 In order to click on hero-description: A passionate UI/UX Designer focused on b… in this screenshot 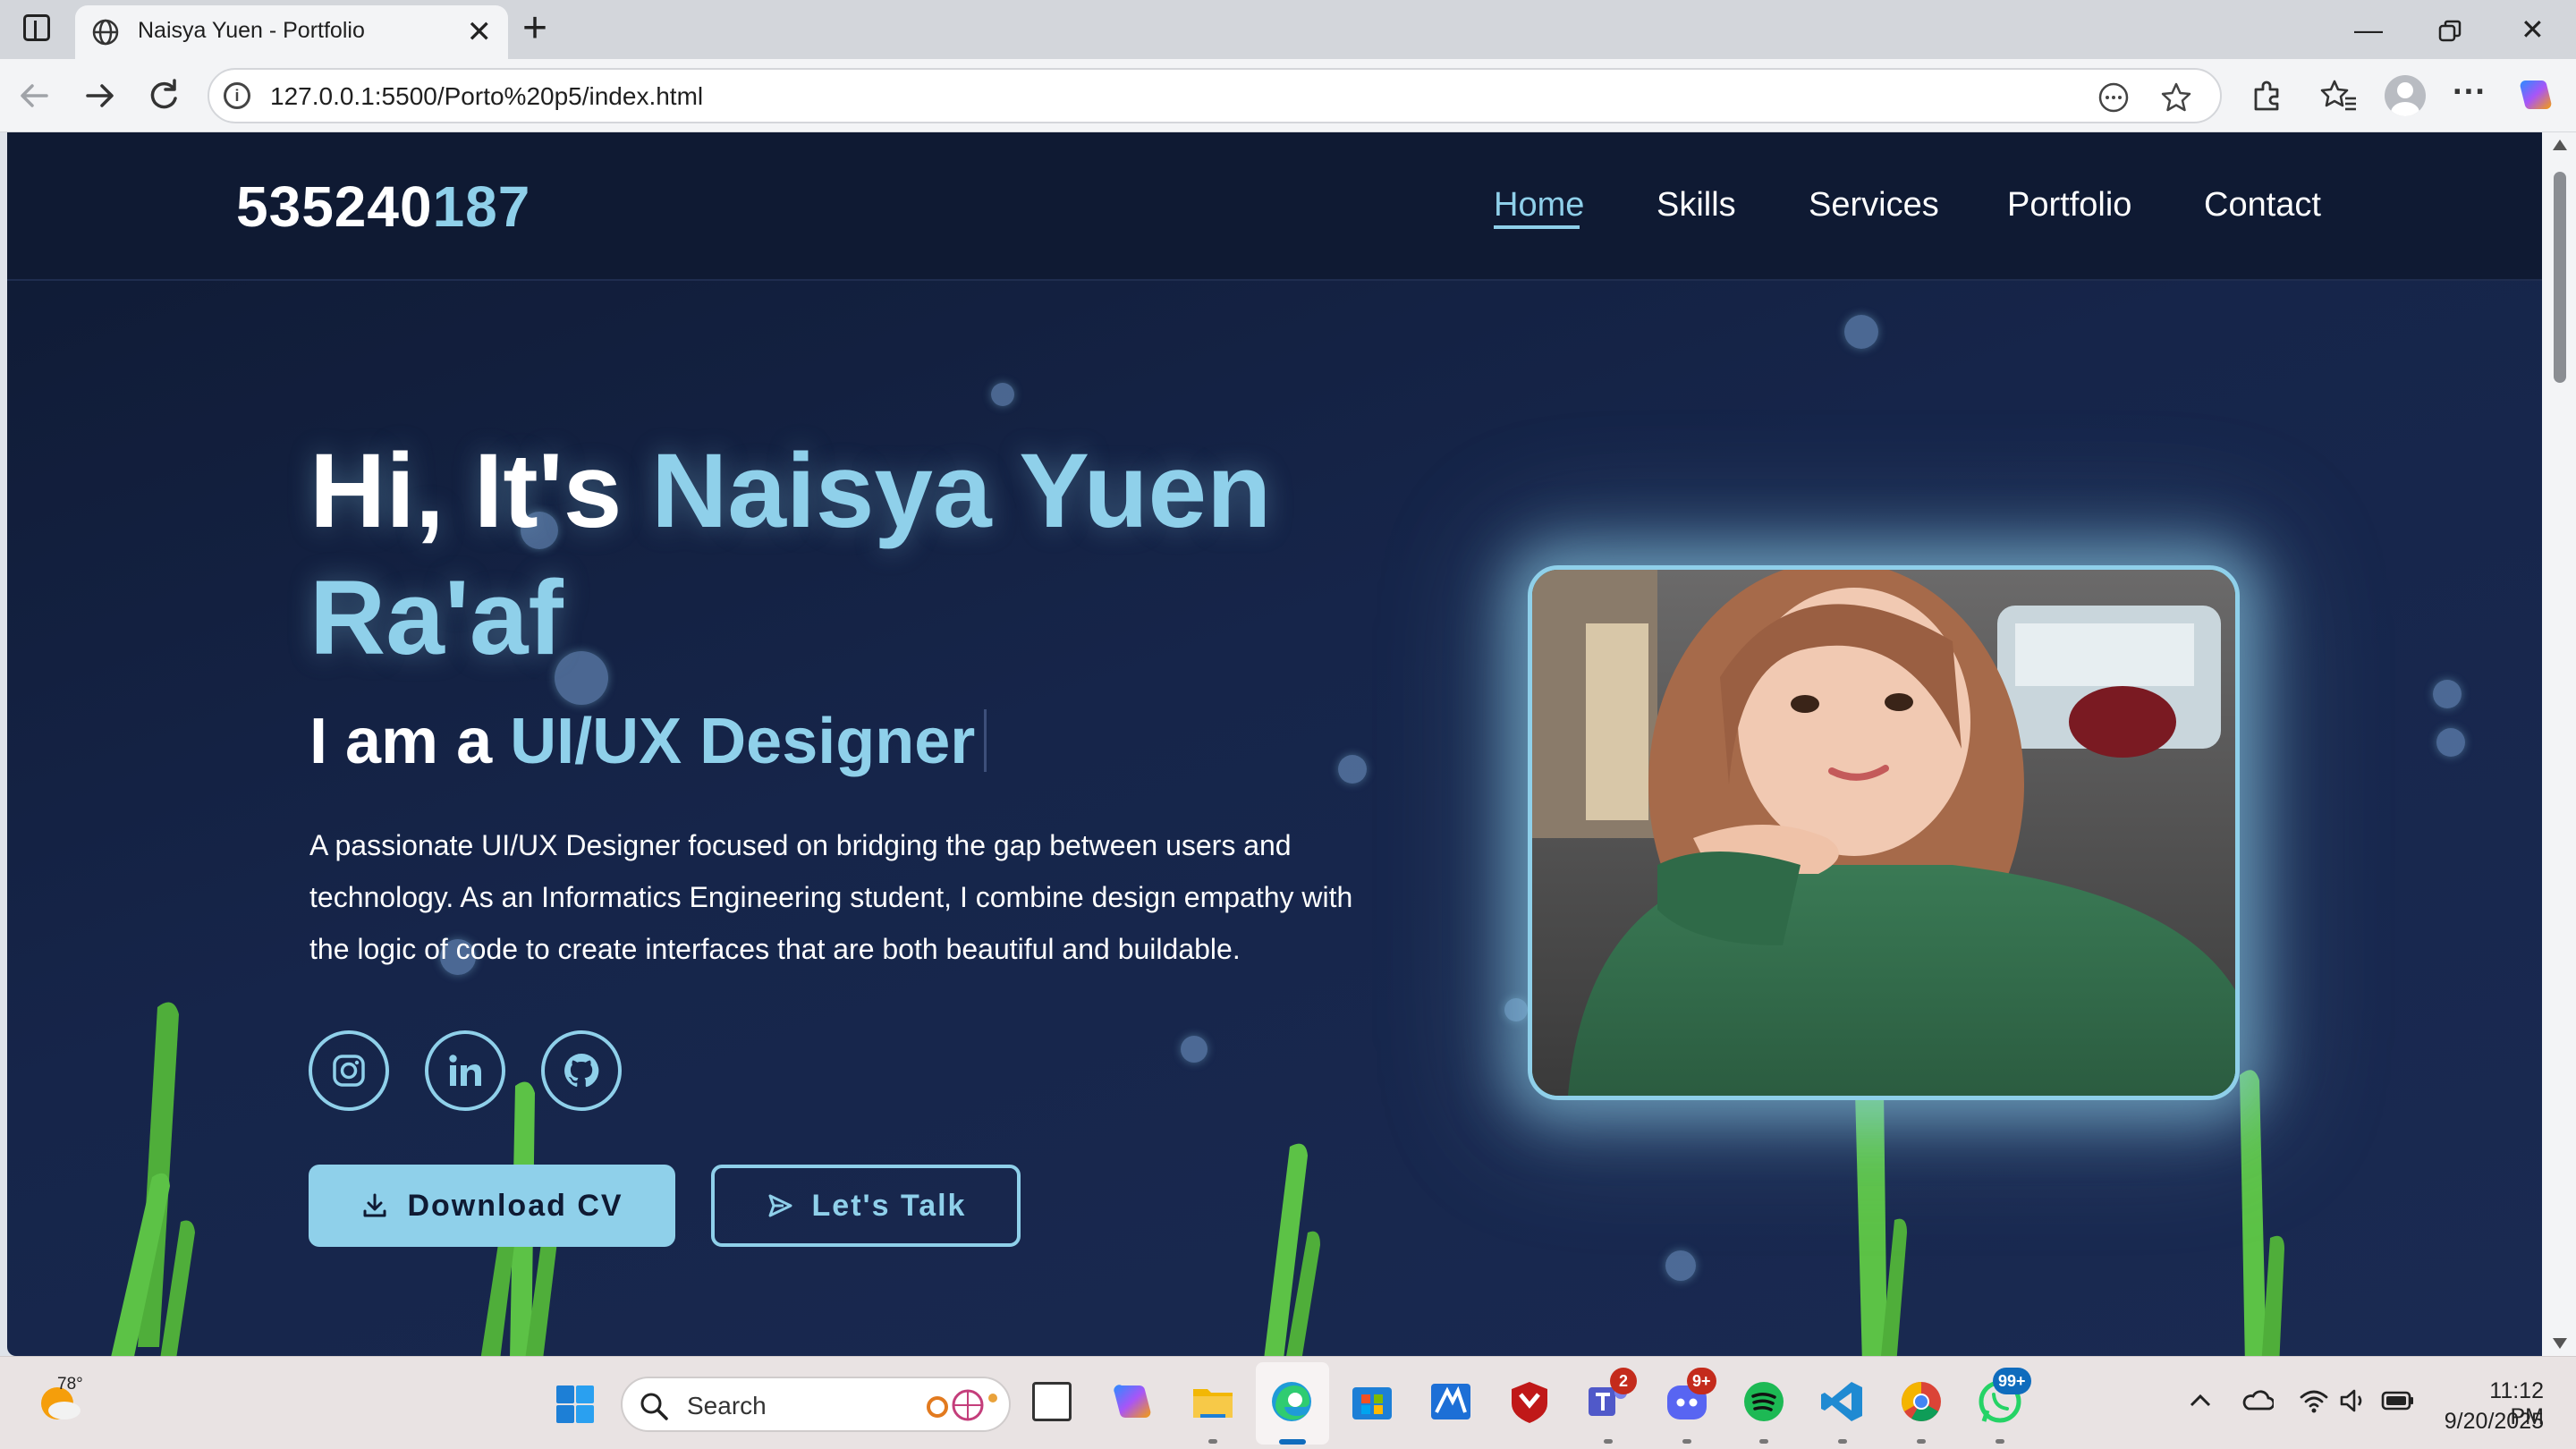, I will do `click(831, 897)`.